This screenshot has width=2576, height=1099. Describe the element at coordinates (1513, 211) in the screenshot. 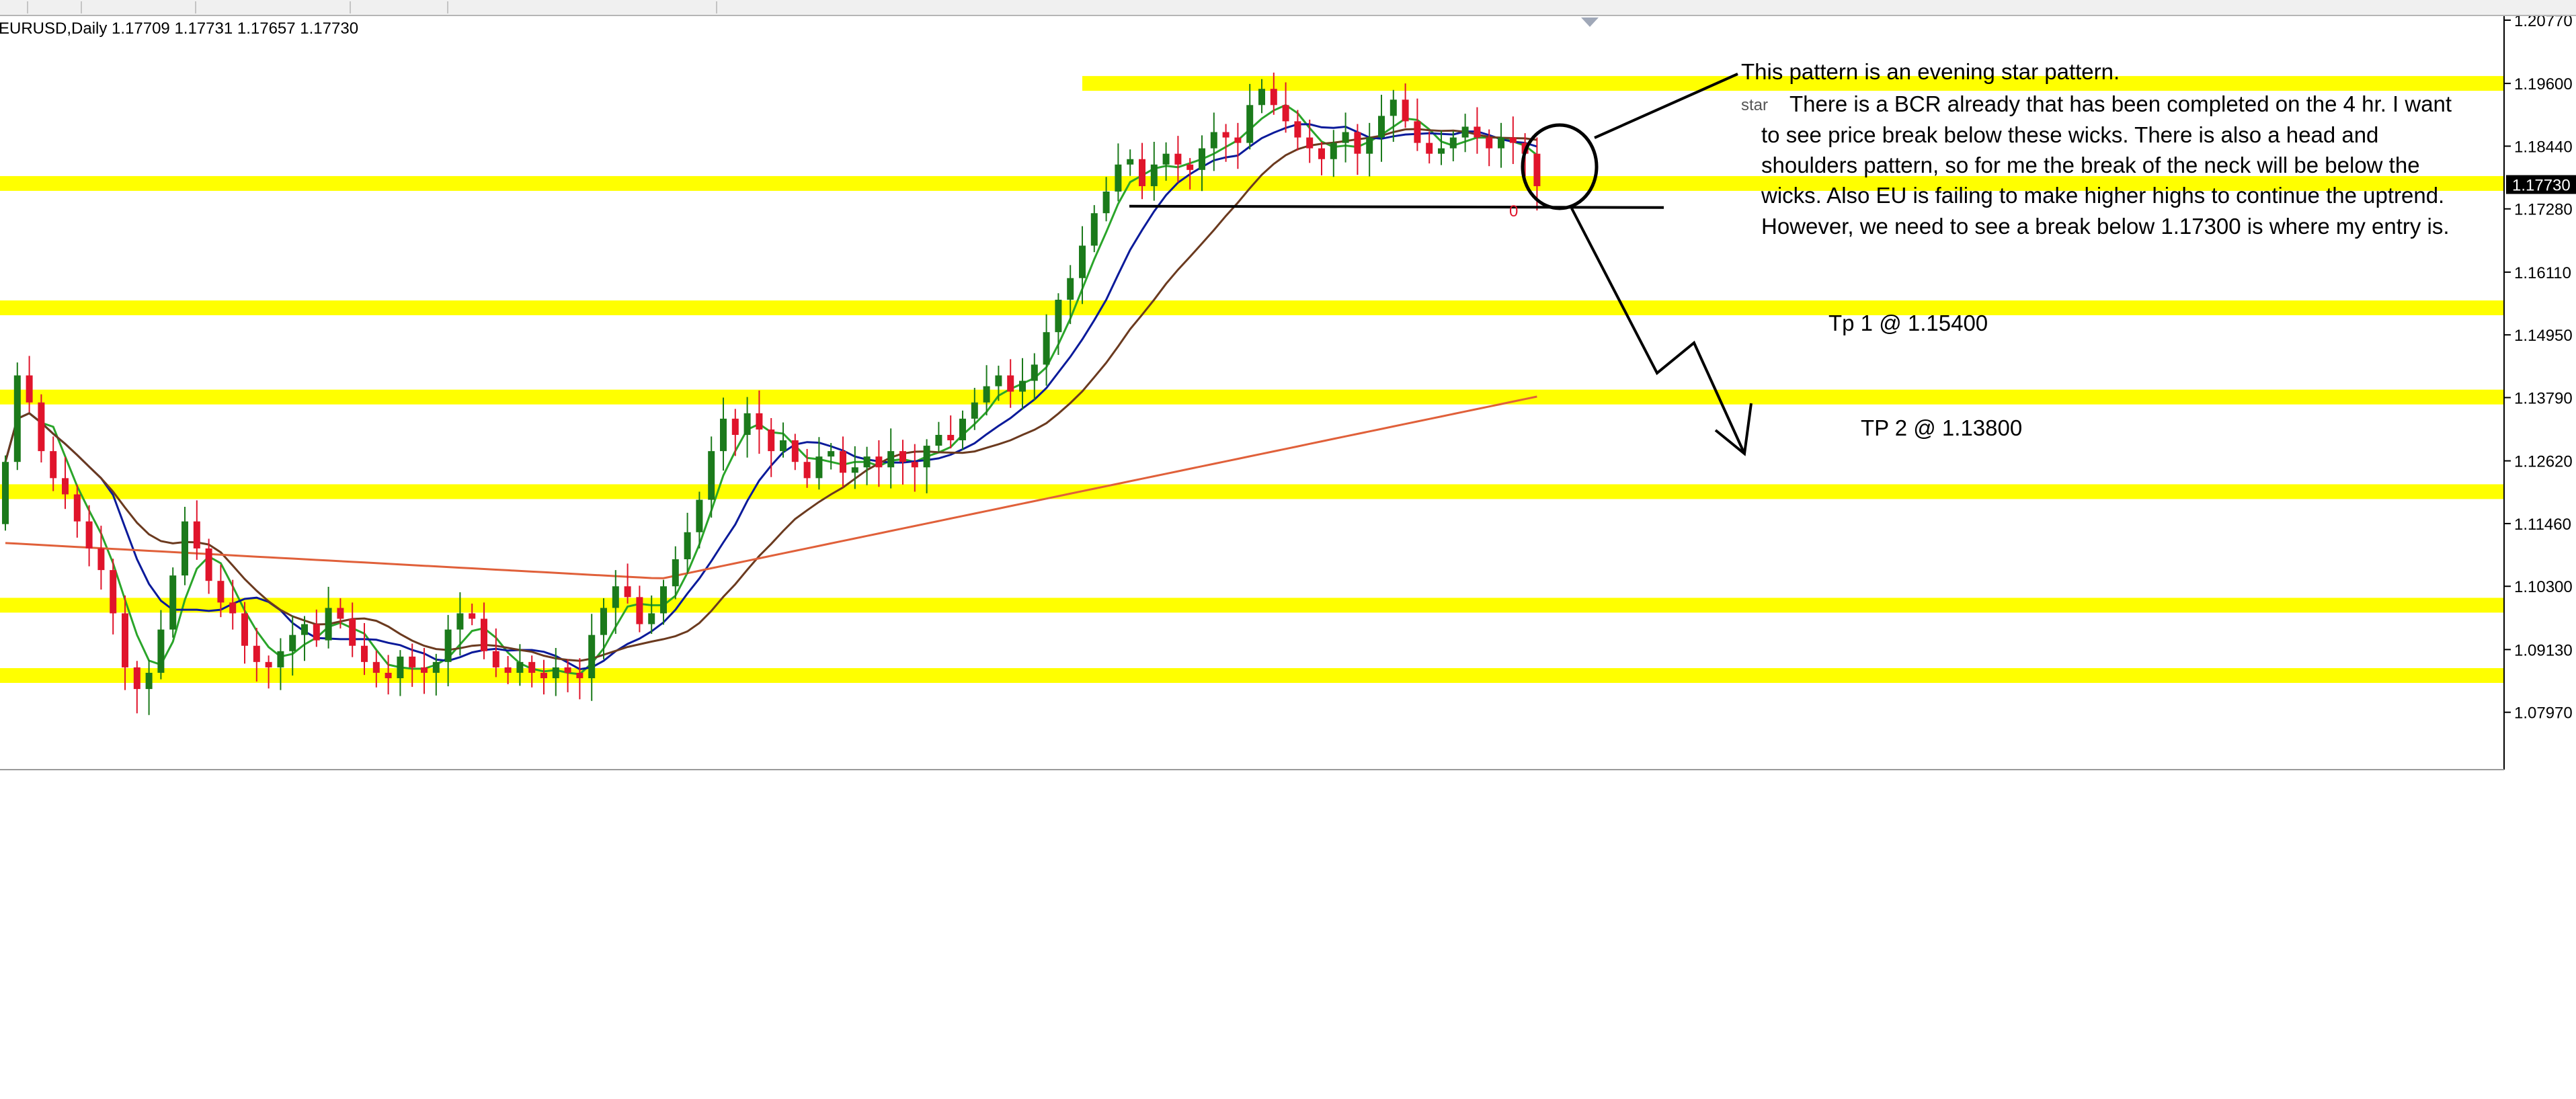

I see `small-marker: 0` at that location.